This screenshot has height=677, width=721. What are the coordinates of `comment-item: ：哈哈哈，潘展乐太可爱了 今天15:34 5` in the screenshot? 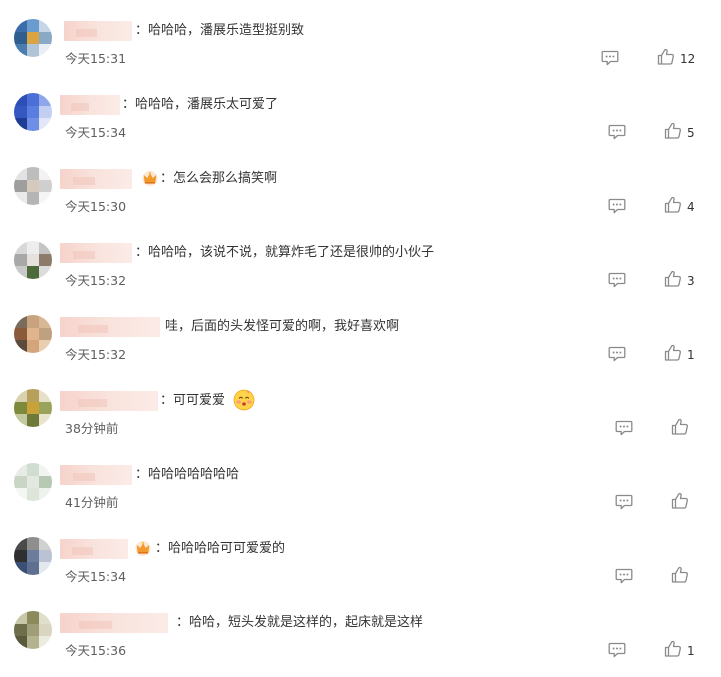 It's located at (360, 122).